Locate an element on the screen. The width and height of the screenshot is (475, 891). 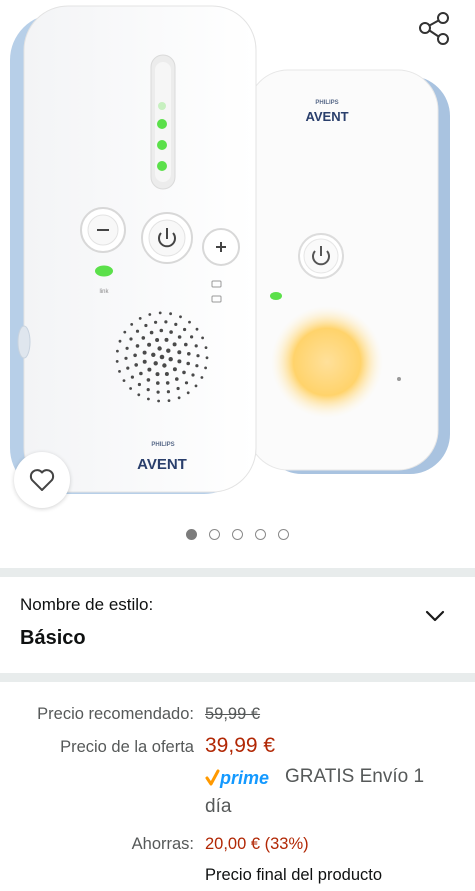
brand-large-left: AVENT is located at coordinates (162, 464).